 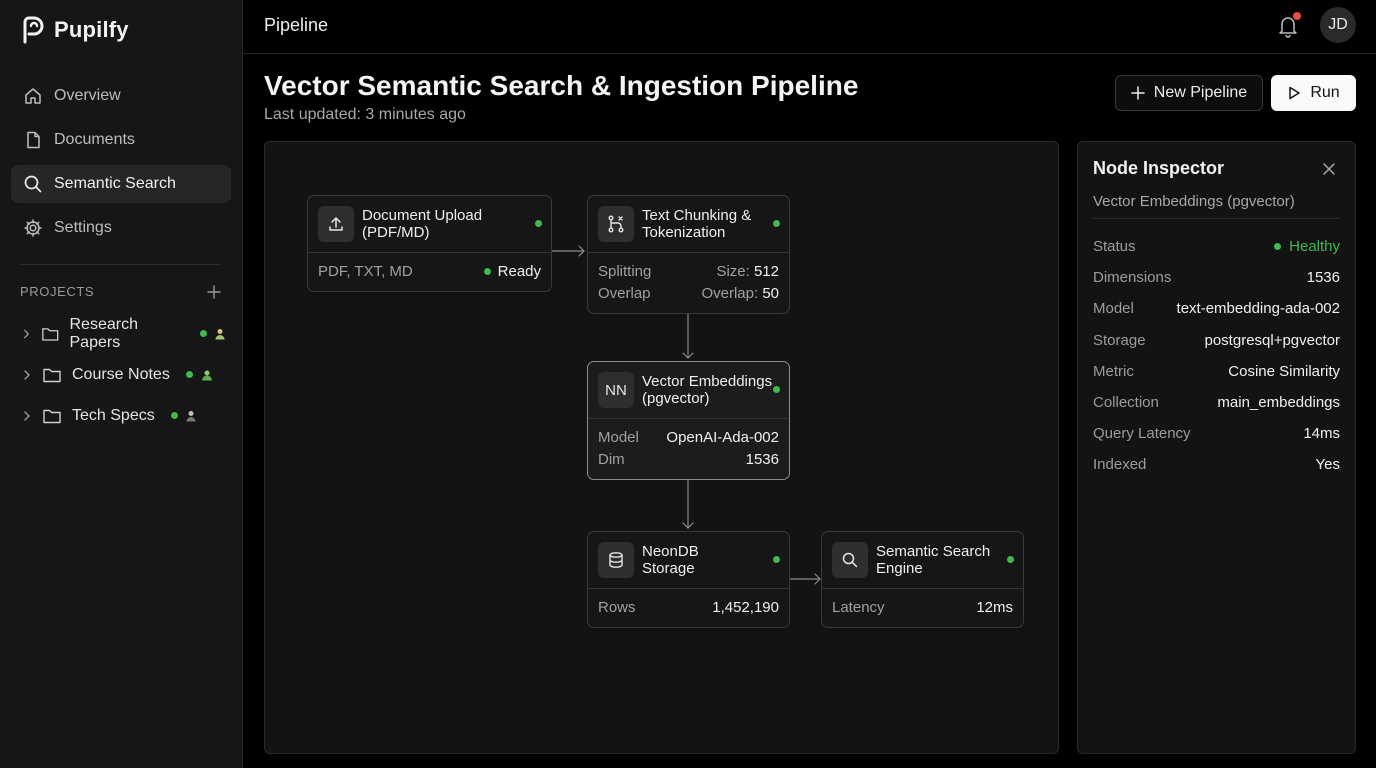 What do you see at coordinates (121, 228) in the screenshot?
I see `nav-item-settings: Settings` at bounding box center [121, 228].